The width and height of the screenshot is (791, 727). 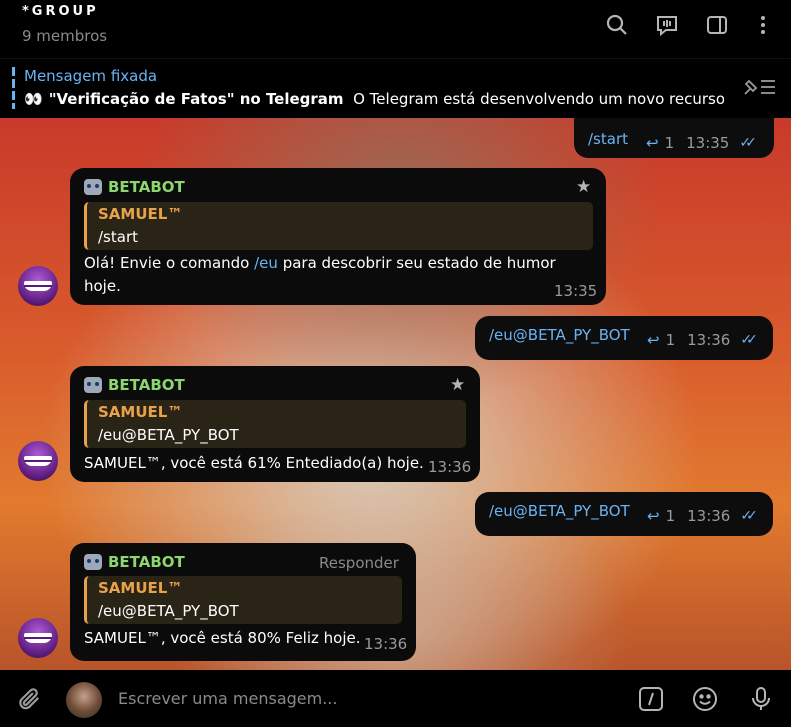 I want to click on message-command: /start, so click(x=608, y=139).